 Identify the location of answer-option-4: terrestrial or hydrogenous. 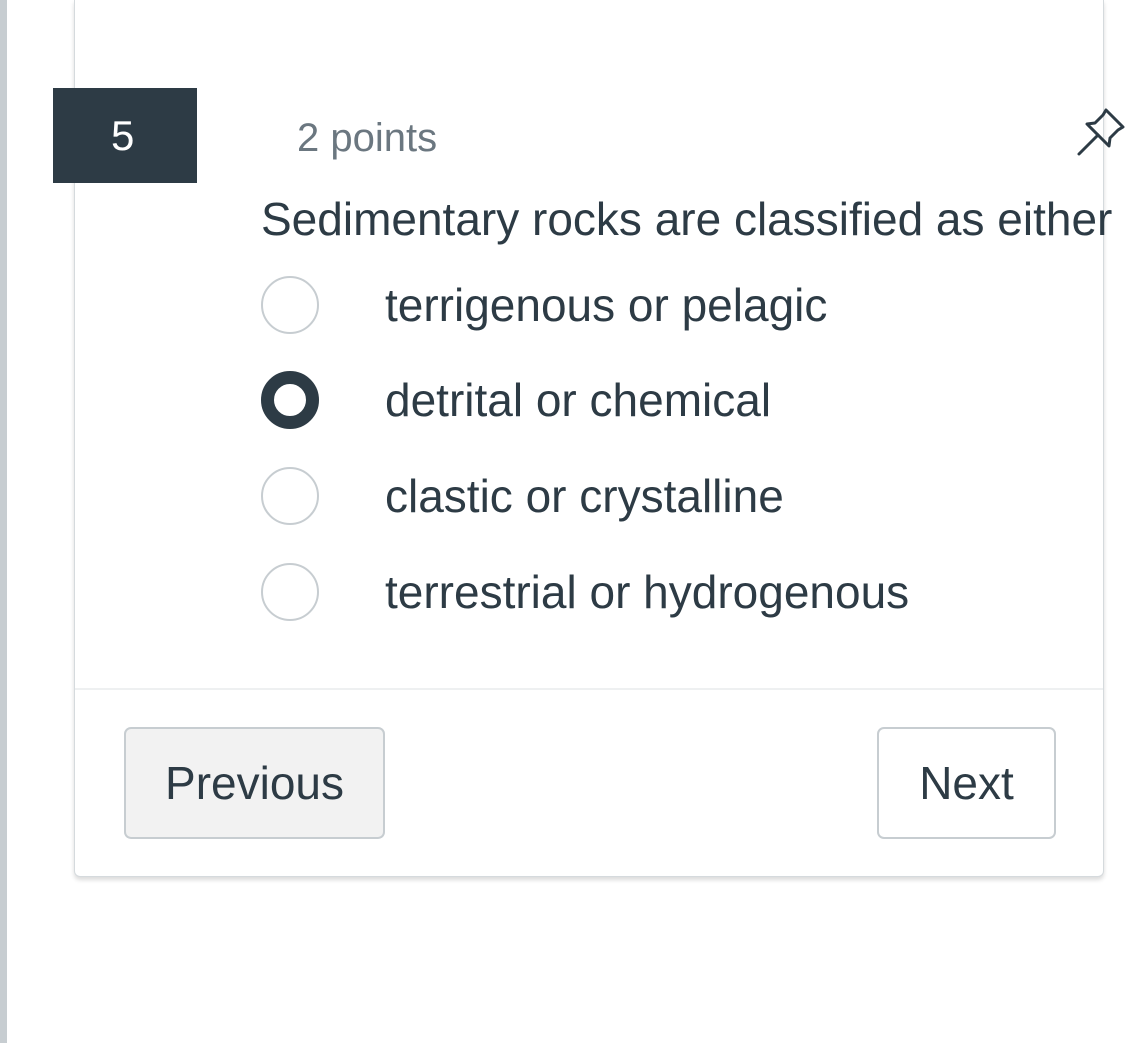
(585, 592).